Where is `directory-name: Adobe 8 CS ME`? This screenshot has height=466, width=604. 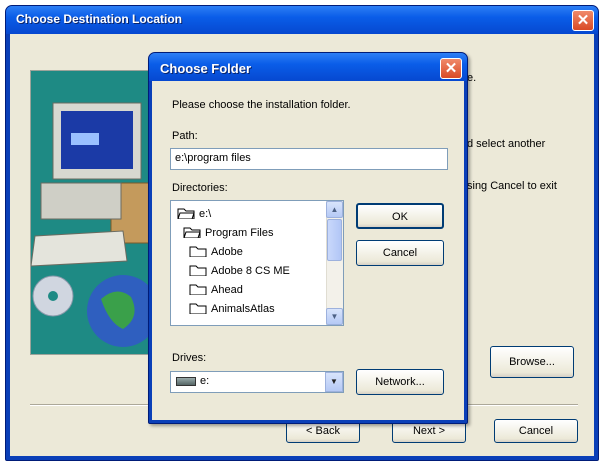 directory-name: Adobe 8 CS ME is located at coordinates (250, 271).